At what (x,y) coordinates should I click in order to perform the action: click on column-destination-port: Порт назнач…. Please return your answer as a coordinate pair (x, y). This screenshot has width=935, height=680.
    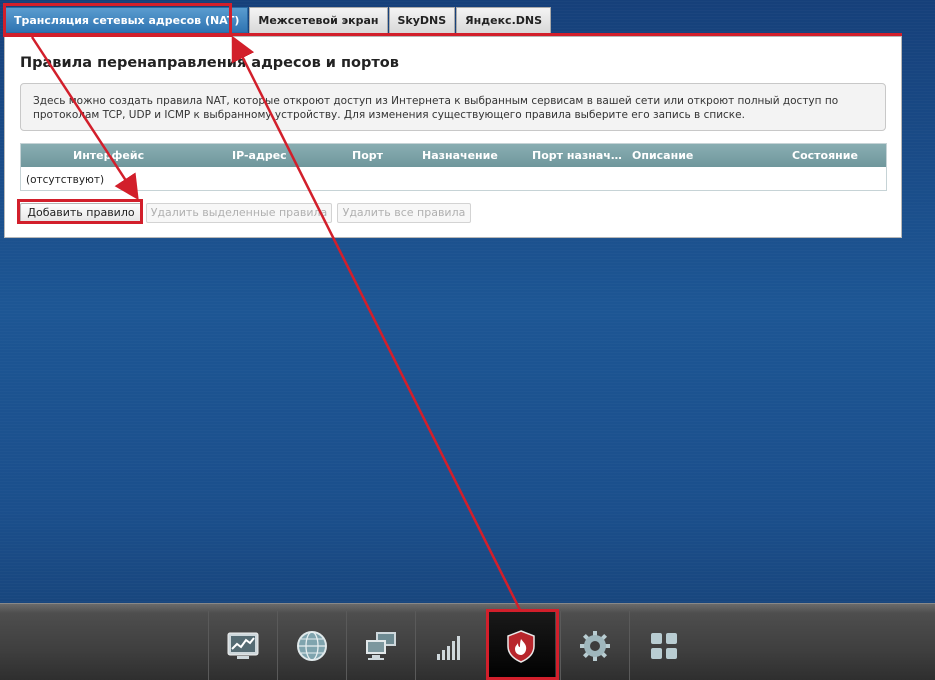
    Looking at the image, I should click on (577, 155).